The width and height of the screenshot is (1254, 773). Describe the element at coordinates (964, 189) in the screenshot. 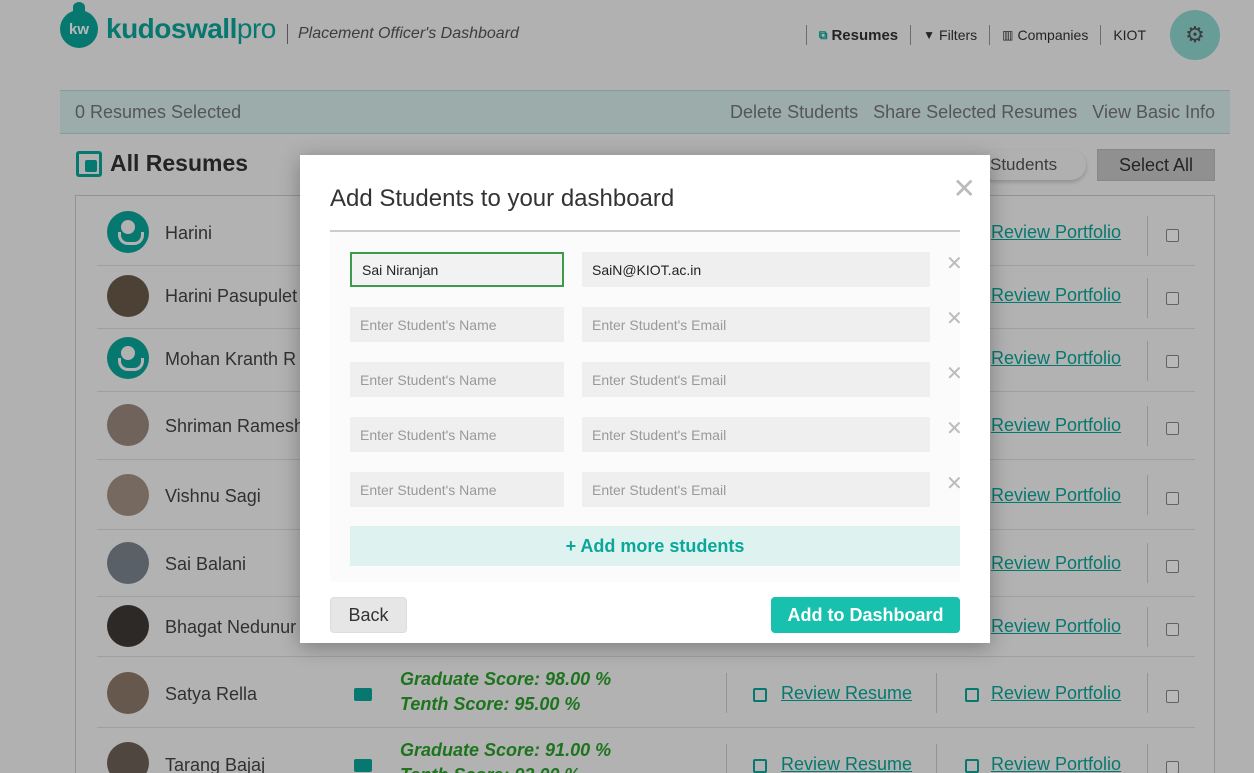

I see `close-icon: ✕` at that location.